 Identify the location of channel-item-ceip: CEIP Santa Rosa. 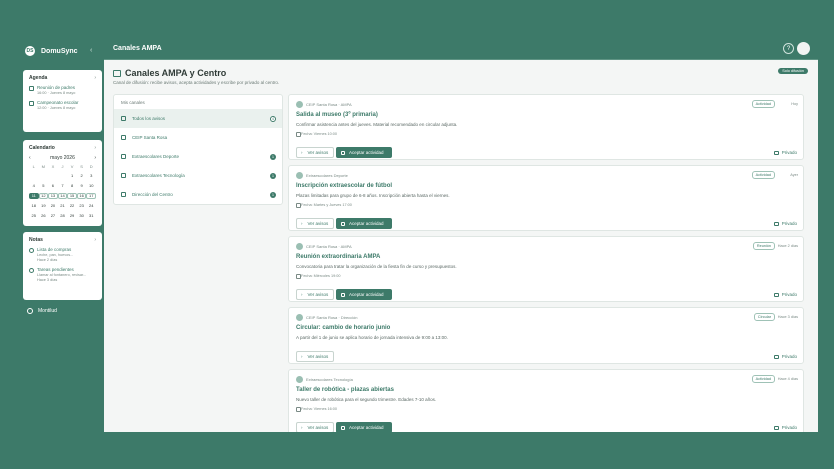
(198, 137).